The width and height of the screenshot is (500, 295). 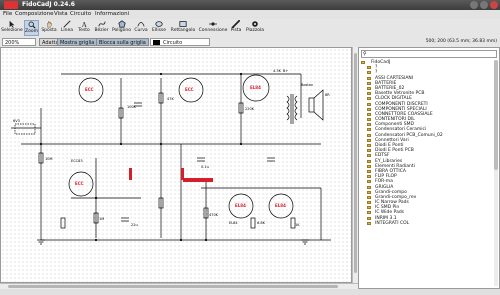 What do you see at coordinates (255, 24) in the screenshot?
I see `pad-icon` at bounding box center [255, 24].